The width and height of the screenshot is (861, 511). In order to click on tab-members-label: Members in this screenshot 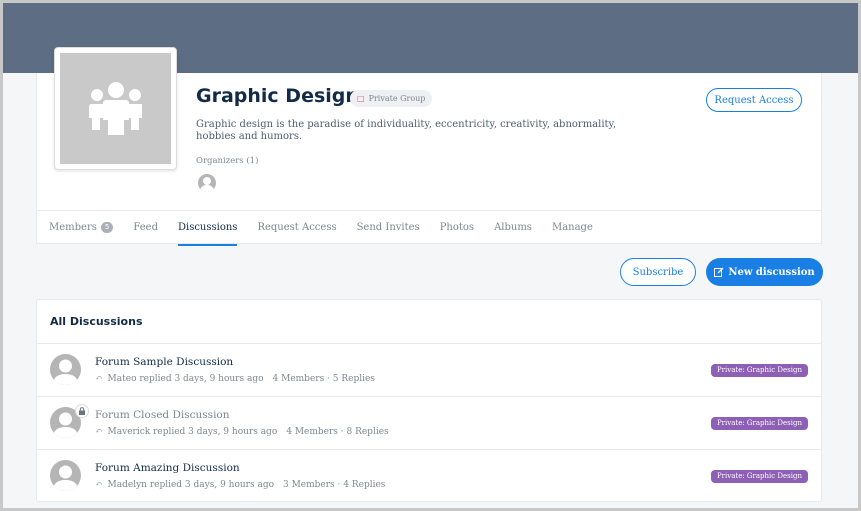, I will do `click(73, 227)`.